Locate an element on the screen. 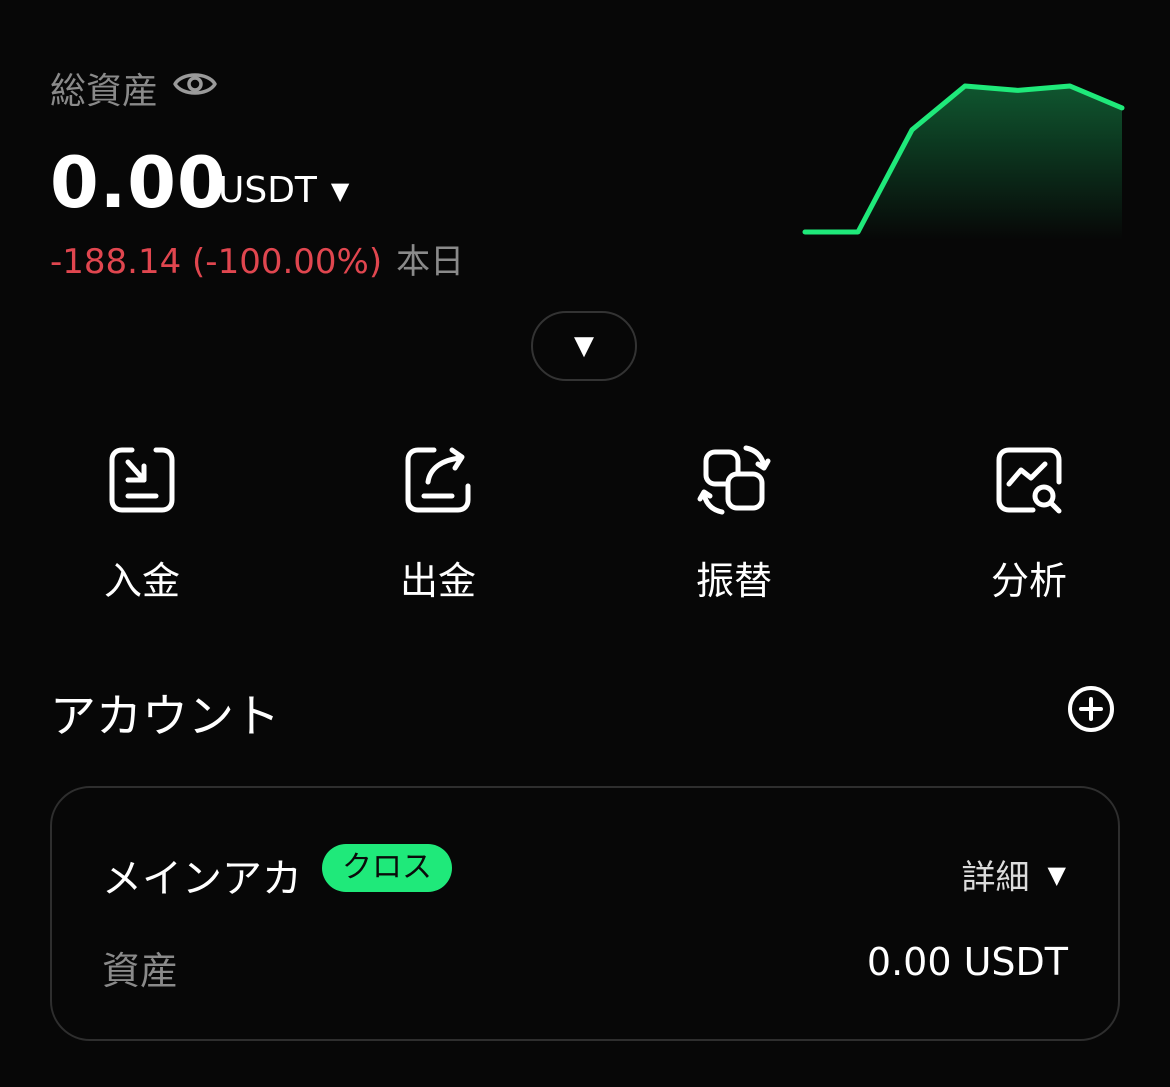 The height and width of the screenshot is (1087, 1170). total-assets-label: 総資産 is located at coordinates (104, 91).